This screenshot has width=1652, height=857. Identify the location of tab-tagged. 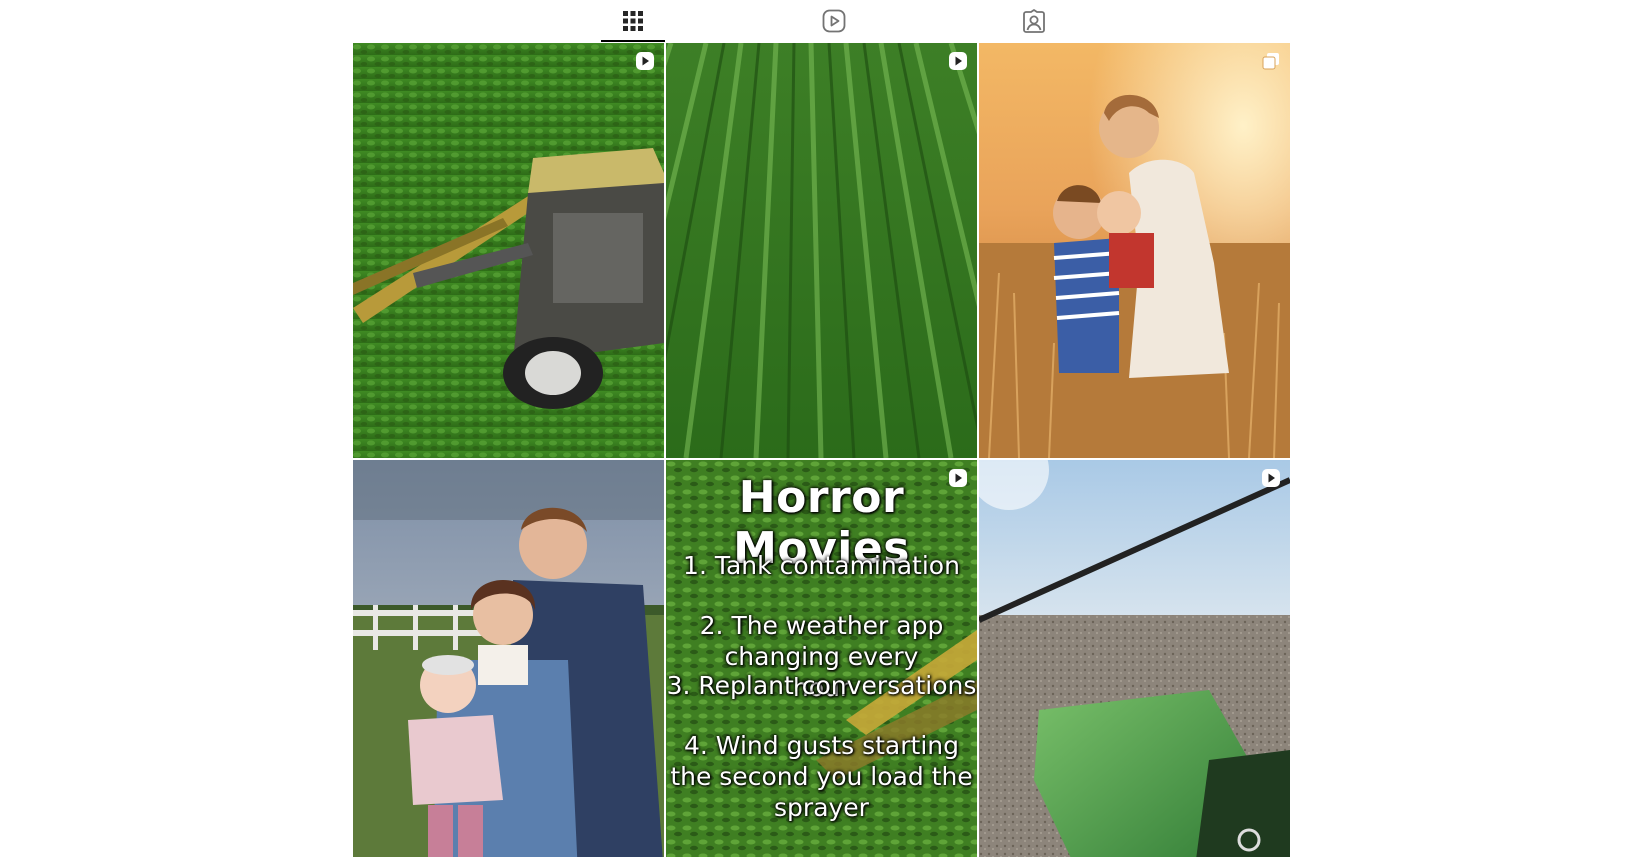
(1034, 21).